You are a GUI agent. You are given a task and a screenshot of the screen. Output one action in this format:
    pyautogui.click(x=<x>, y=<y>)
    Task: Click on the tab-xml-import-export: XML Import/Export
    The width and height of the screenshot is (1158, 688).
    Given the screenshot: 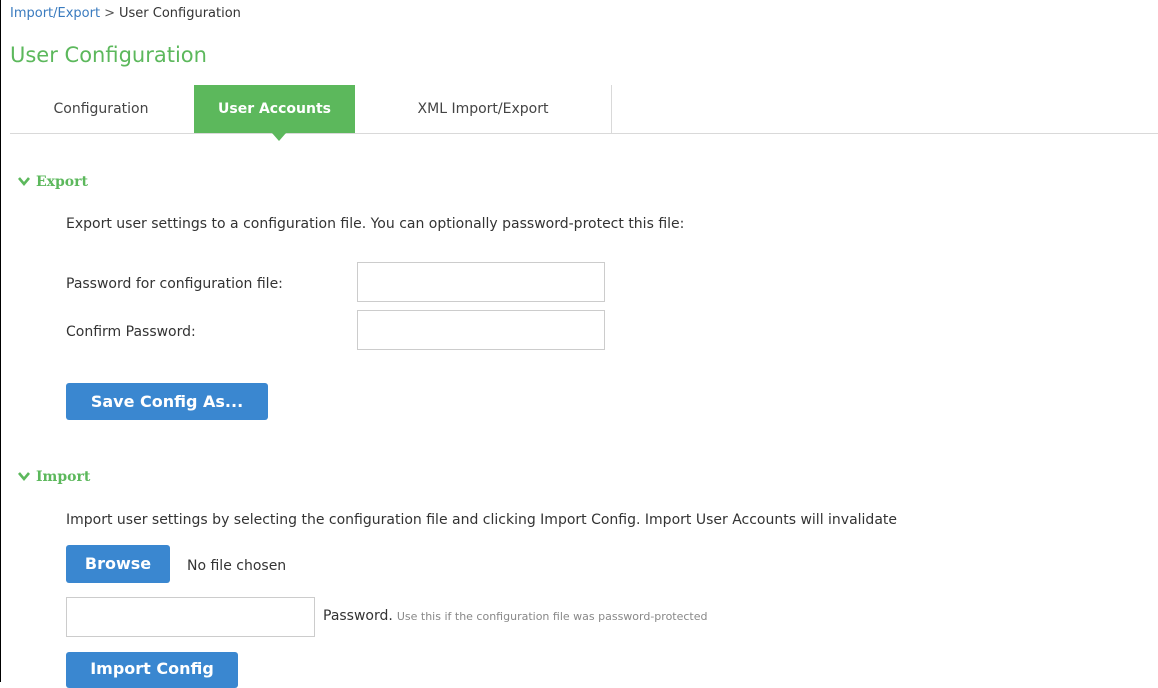 What is the action you would take?
    pyautogui.click(x=483, y=109)
    